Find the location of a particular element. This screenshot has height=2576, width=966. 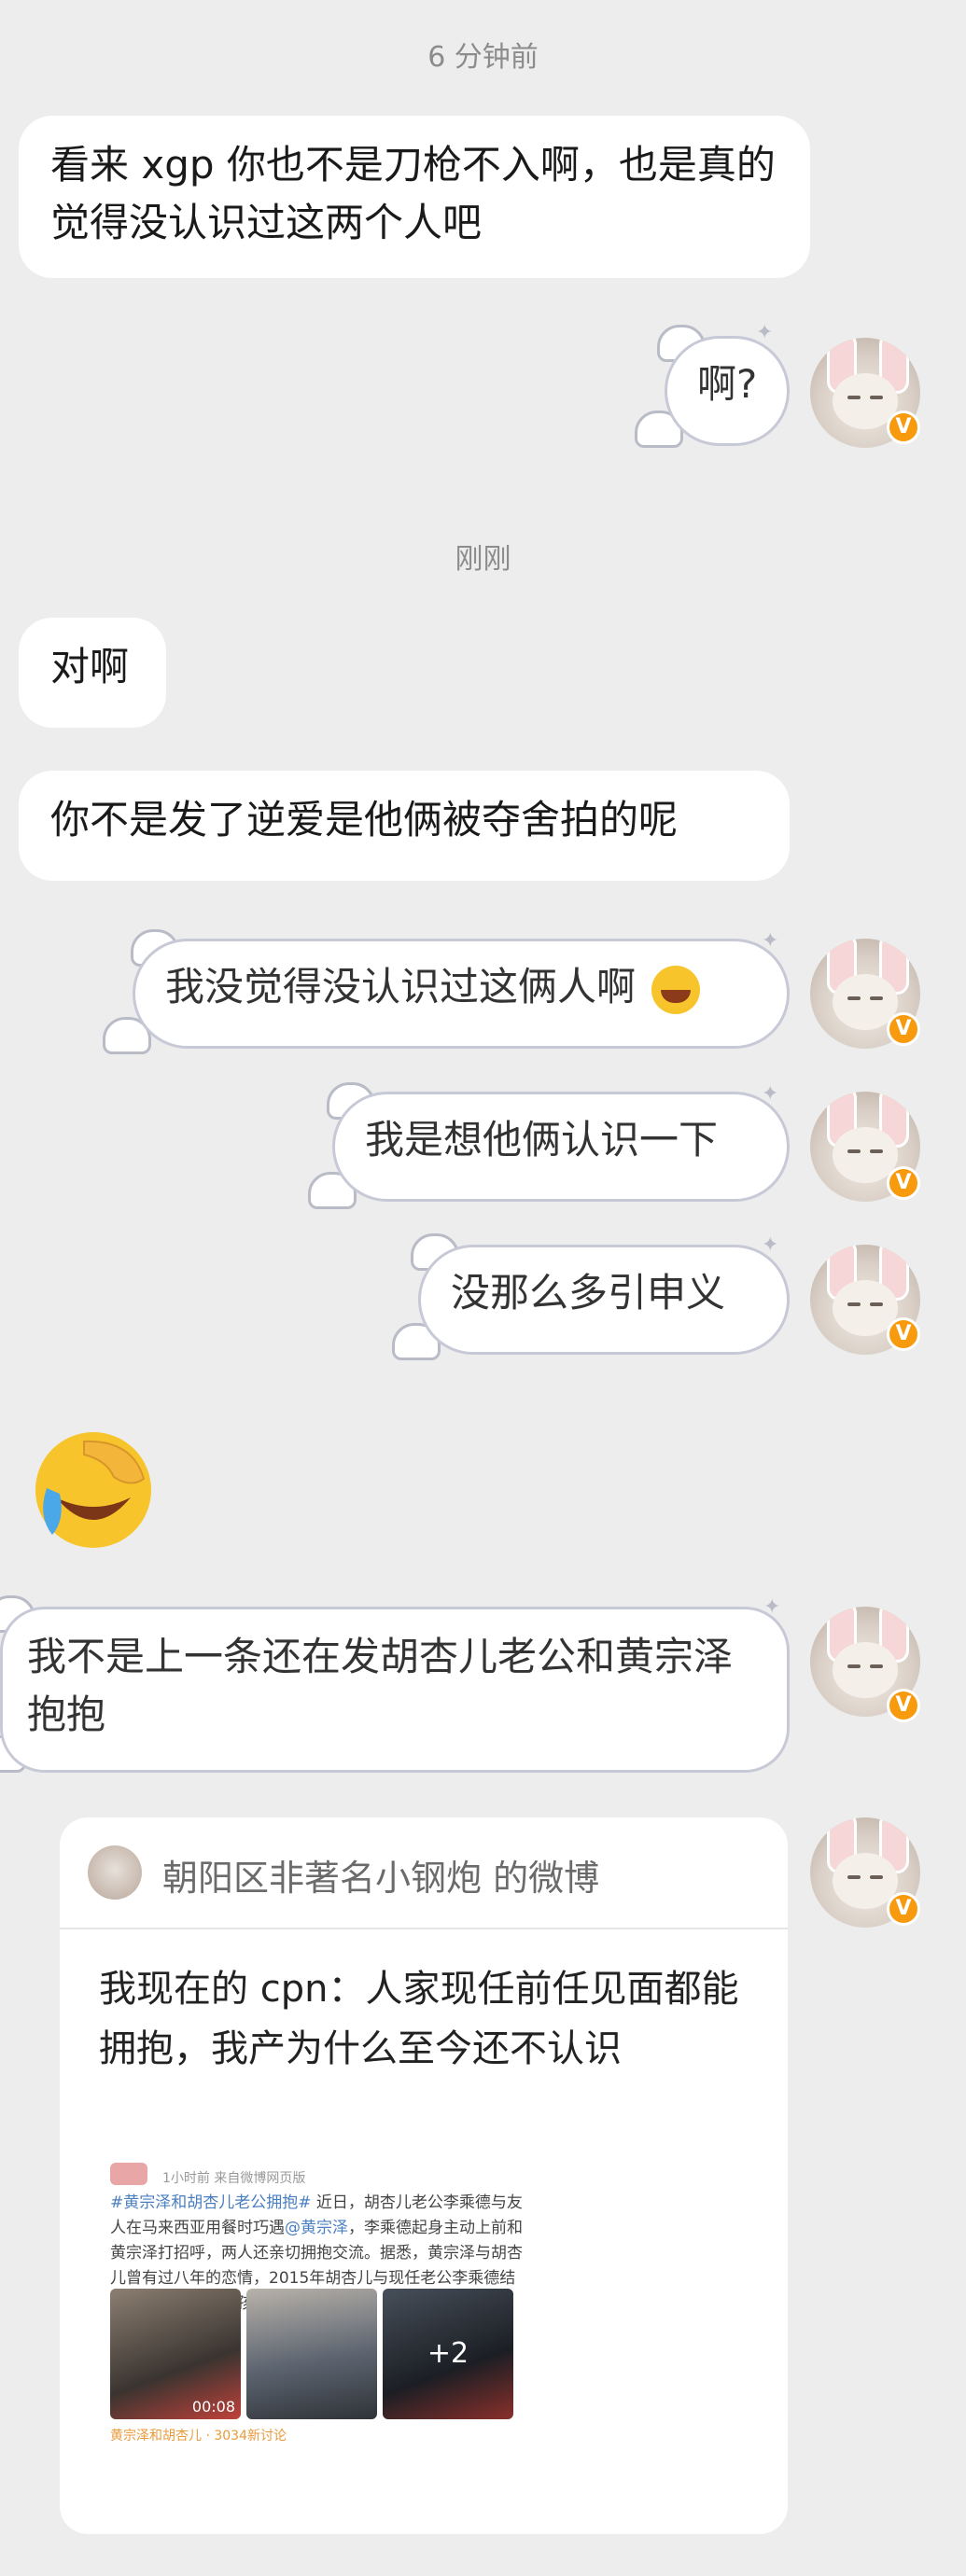

message-bubble-left: 对啊 is located at coordinates (92, 673).